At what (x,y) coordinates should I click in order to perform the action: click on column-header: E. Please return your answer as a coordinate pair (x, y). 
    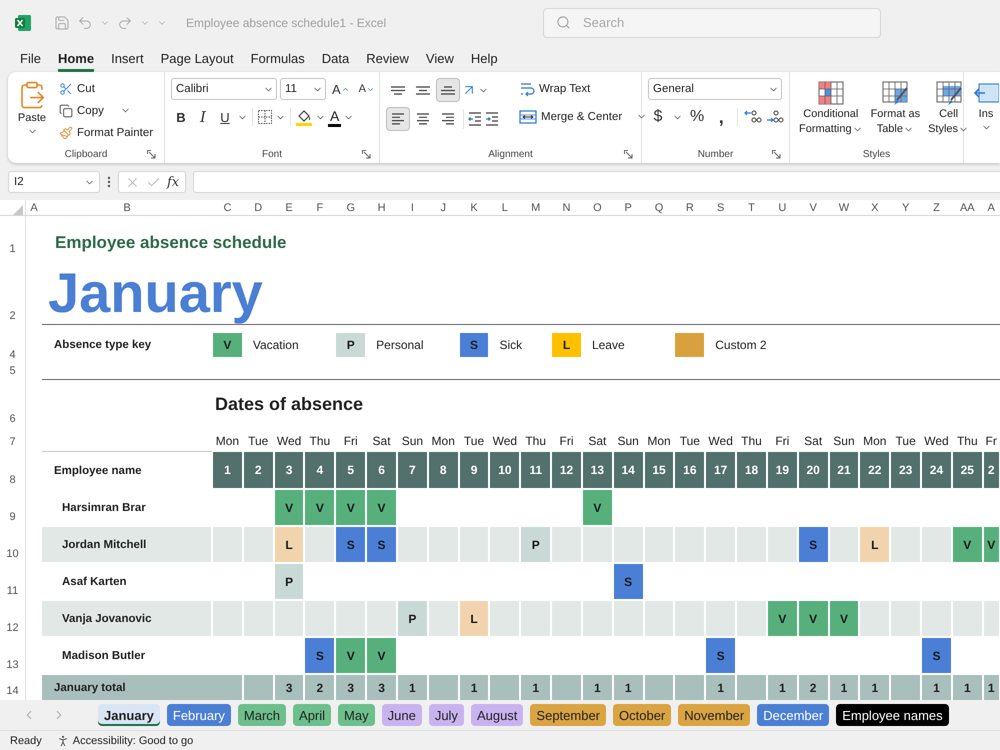
    Looking at the image, I should click on (289, 208).